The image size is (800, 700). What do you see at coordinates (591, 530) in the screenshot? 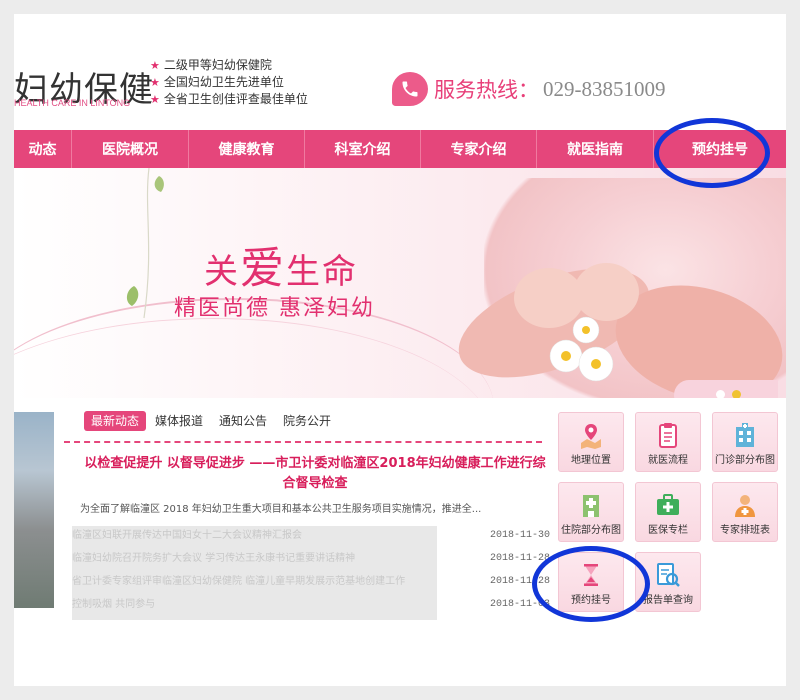
I see `service-label: 住院部分布图` at bounding box center [591, 530].